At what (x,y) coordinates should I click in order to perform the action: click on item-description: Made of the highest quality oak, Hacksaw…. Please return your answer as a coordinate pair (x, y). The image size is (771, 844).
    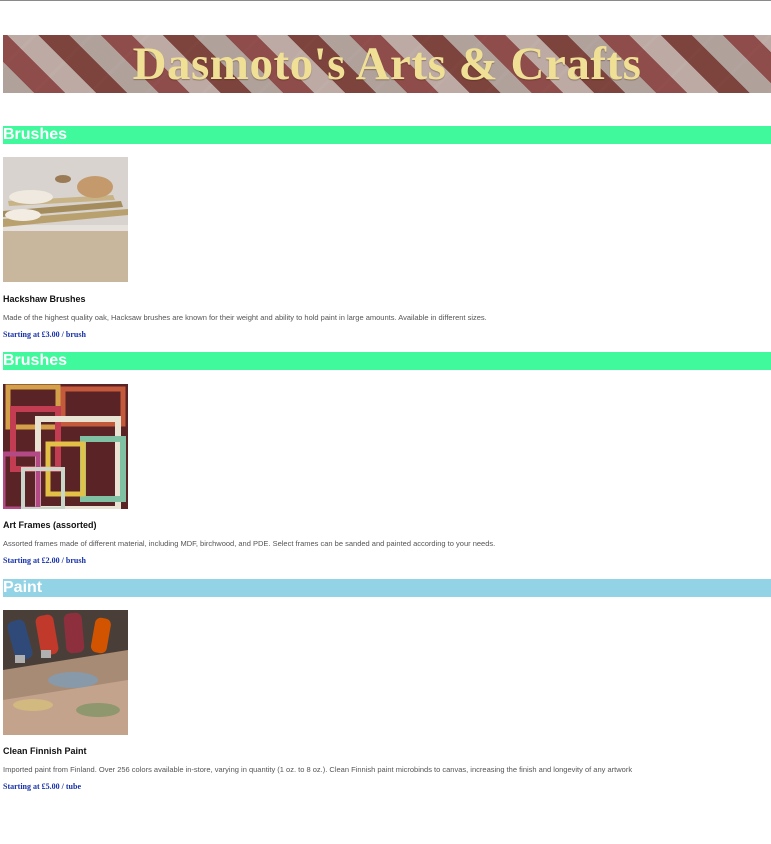
    Looking at the image, I should click on (245, 317).